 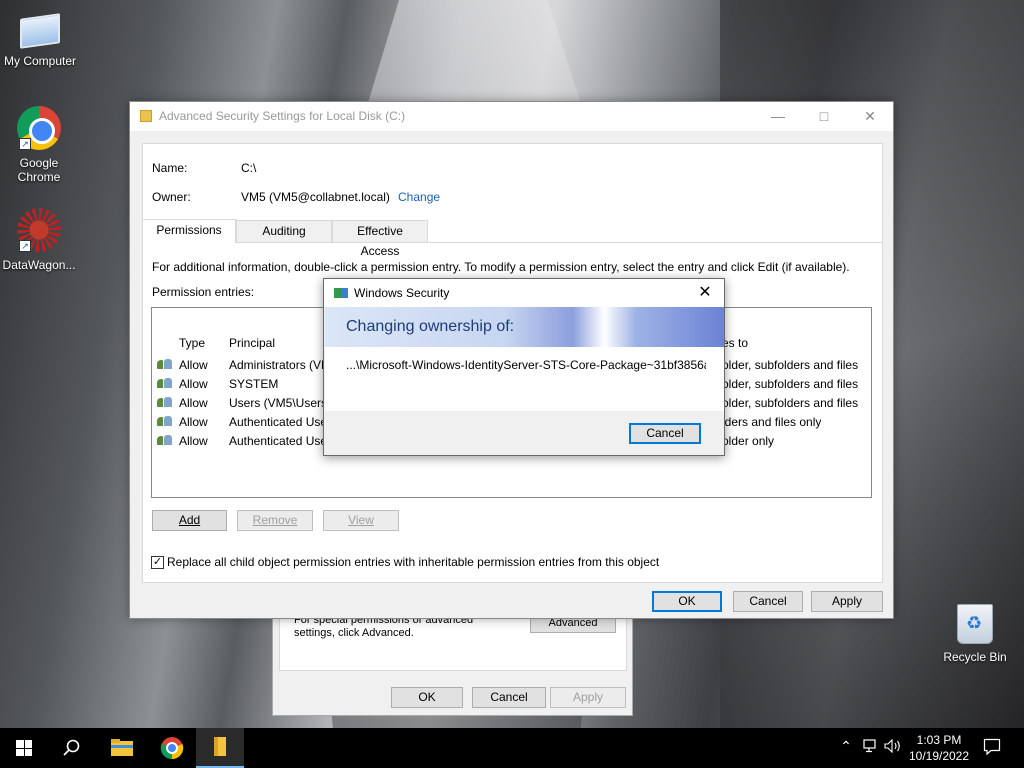 I want to click on taskbar-chrome, so click(x=172, y=748).